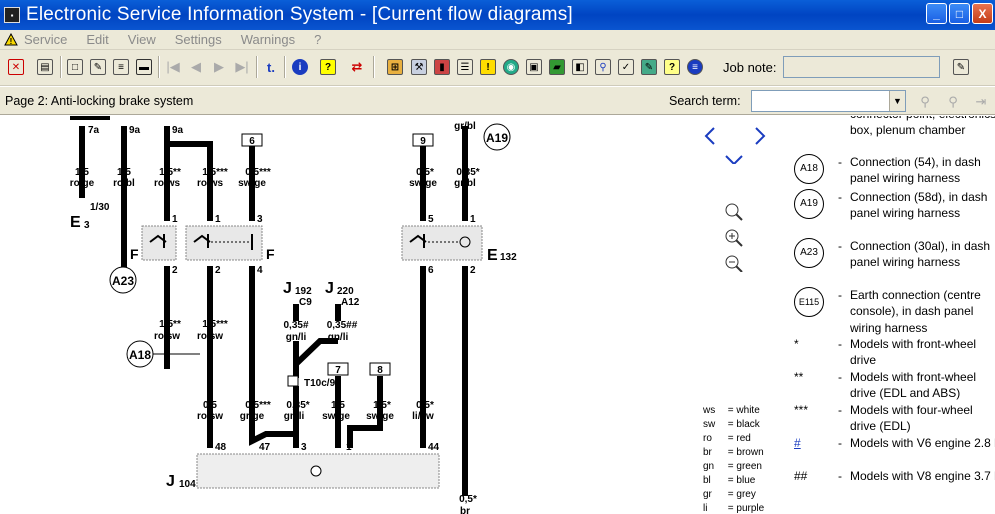 The width and height of the screenshot is (995, 514). What do you see at coordinates (442, 67) in the screenshot?
I see `manual-icon: ▮` at bounding box center [442, 67].